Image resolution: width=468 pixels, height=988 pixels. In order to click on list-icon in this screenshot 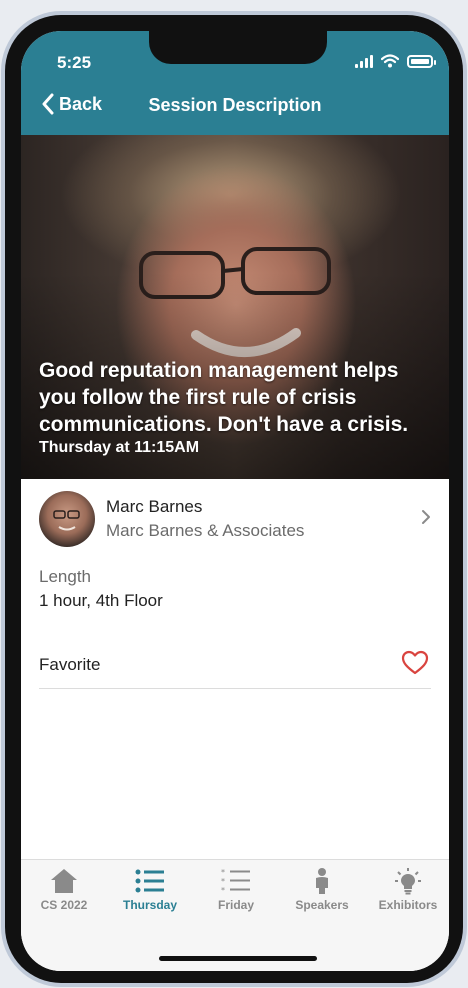, I will do `click(149, 881)`.